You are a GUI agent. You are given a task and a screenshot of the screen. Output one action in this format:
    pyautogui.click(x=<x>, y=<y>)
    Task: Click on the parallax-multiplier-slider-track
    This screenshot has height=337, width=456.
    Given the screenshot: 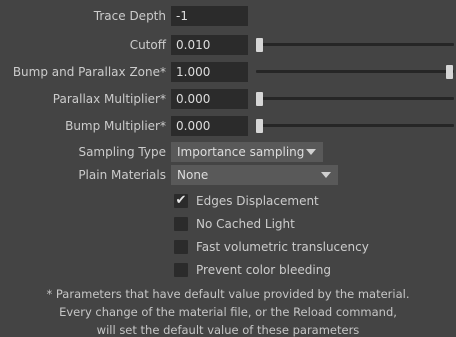 What is the action you would take?
    pyautogui.click(x=355, y=98)
    